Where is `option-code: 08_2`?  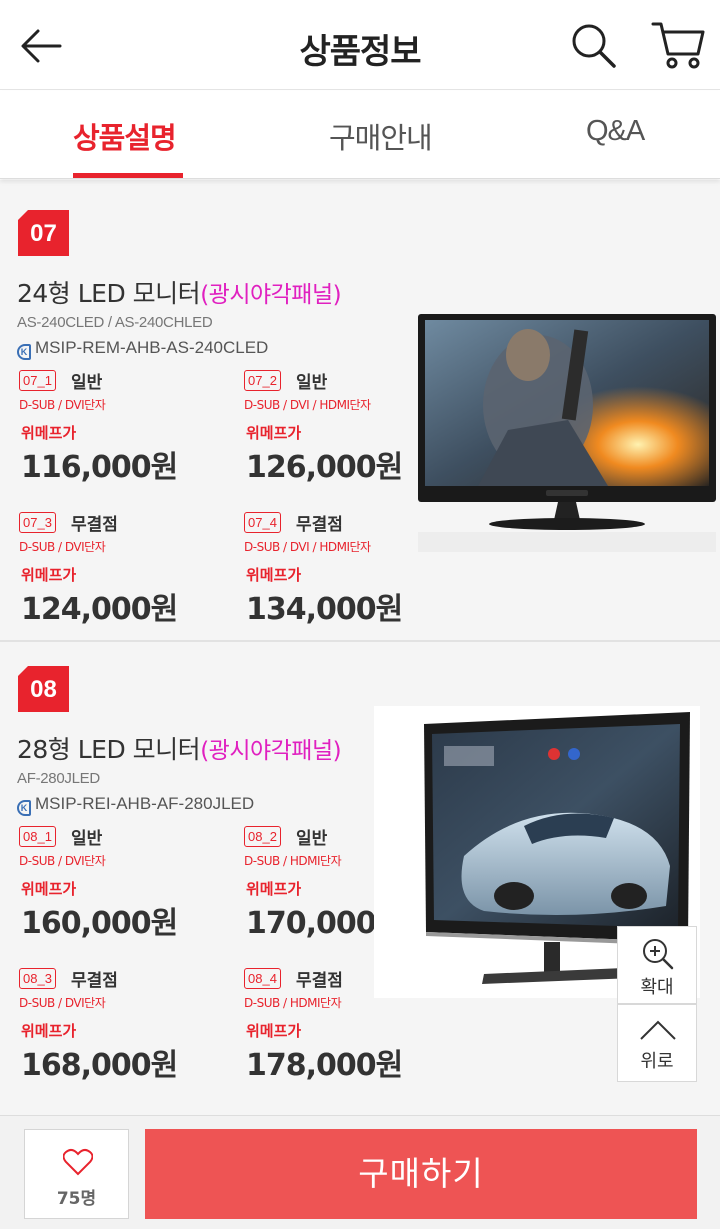 option-code: 08_2 is located at coordinates (262, 836).